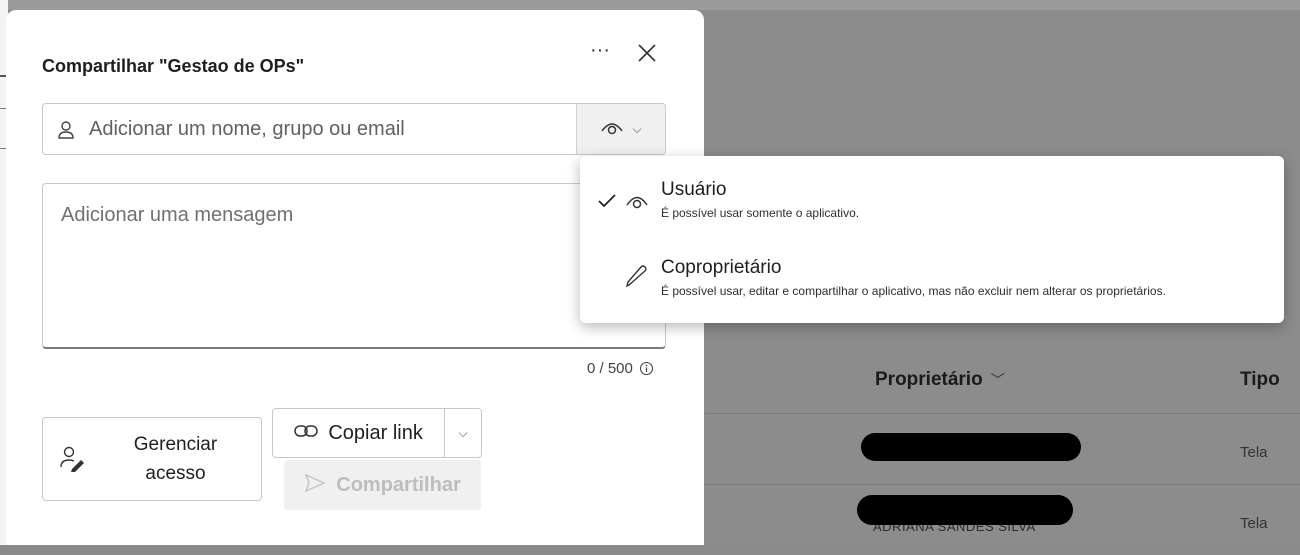 The width and height of the screenshot is (1300, 555). I want to click on menu-item-description: É possível usar somente o aplicativo., so click(760, 213).